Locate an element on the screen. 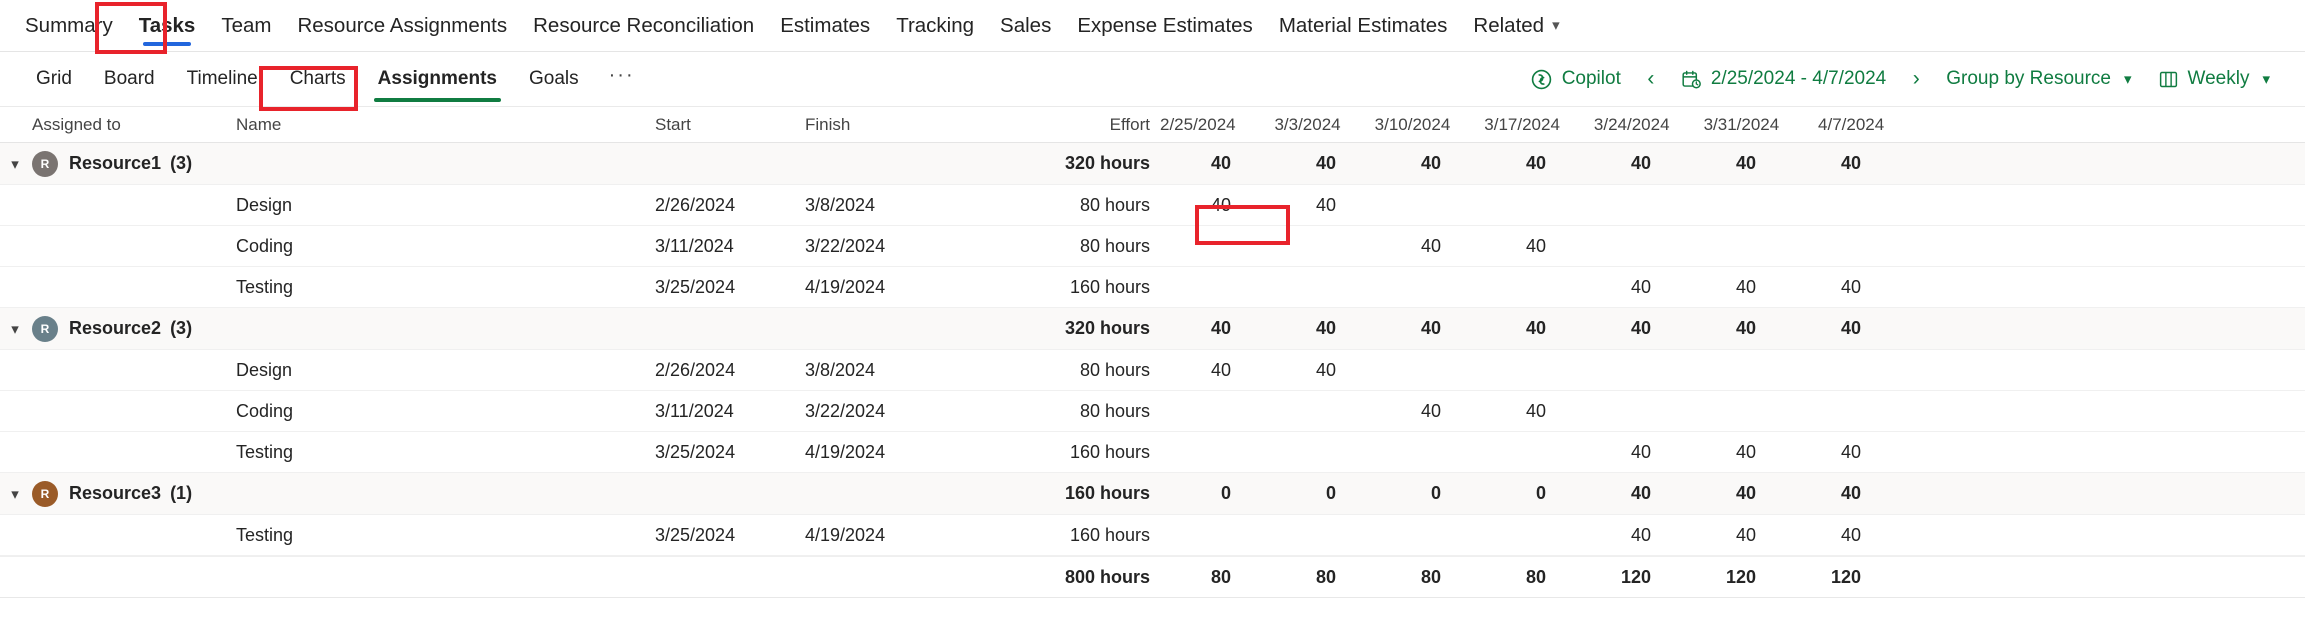 The width and height of the screenshot is (2305, 617). chevron-down-icon: ▾ is located at coordinates (1556, 25).